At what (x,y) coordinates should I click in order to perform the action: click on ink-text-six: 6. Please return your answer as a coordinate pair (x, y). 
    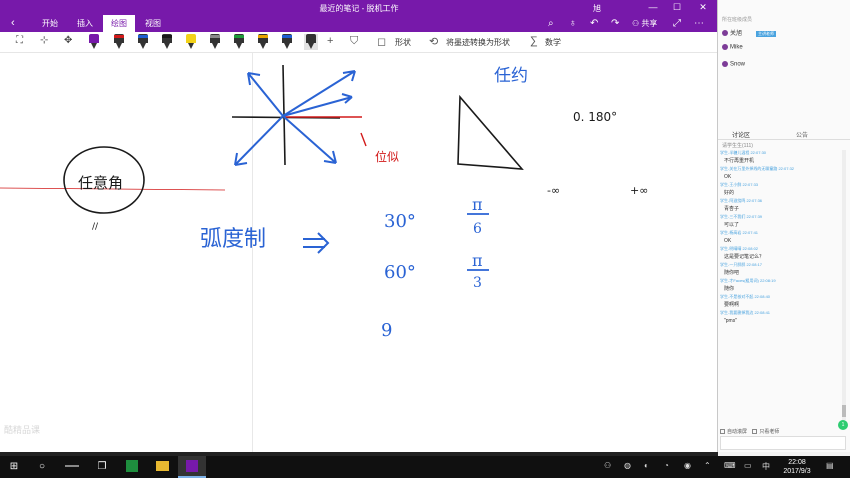
    Looking at the image, I should click on (477, 229).